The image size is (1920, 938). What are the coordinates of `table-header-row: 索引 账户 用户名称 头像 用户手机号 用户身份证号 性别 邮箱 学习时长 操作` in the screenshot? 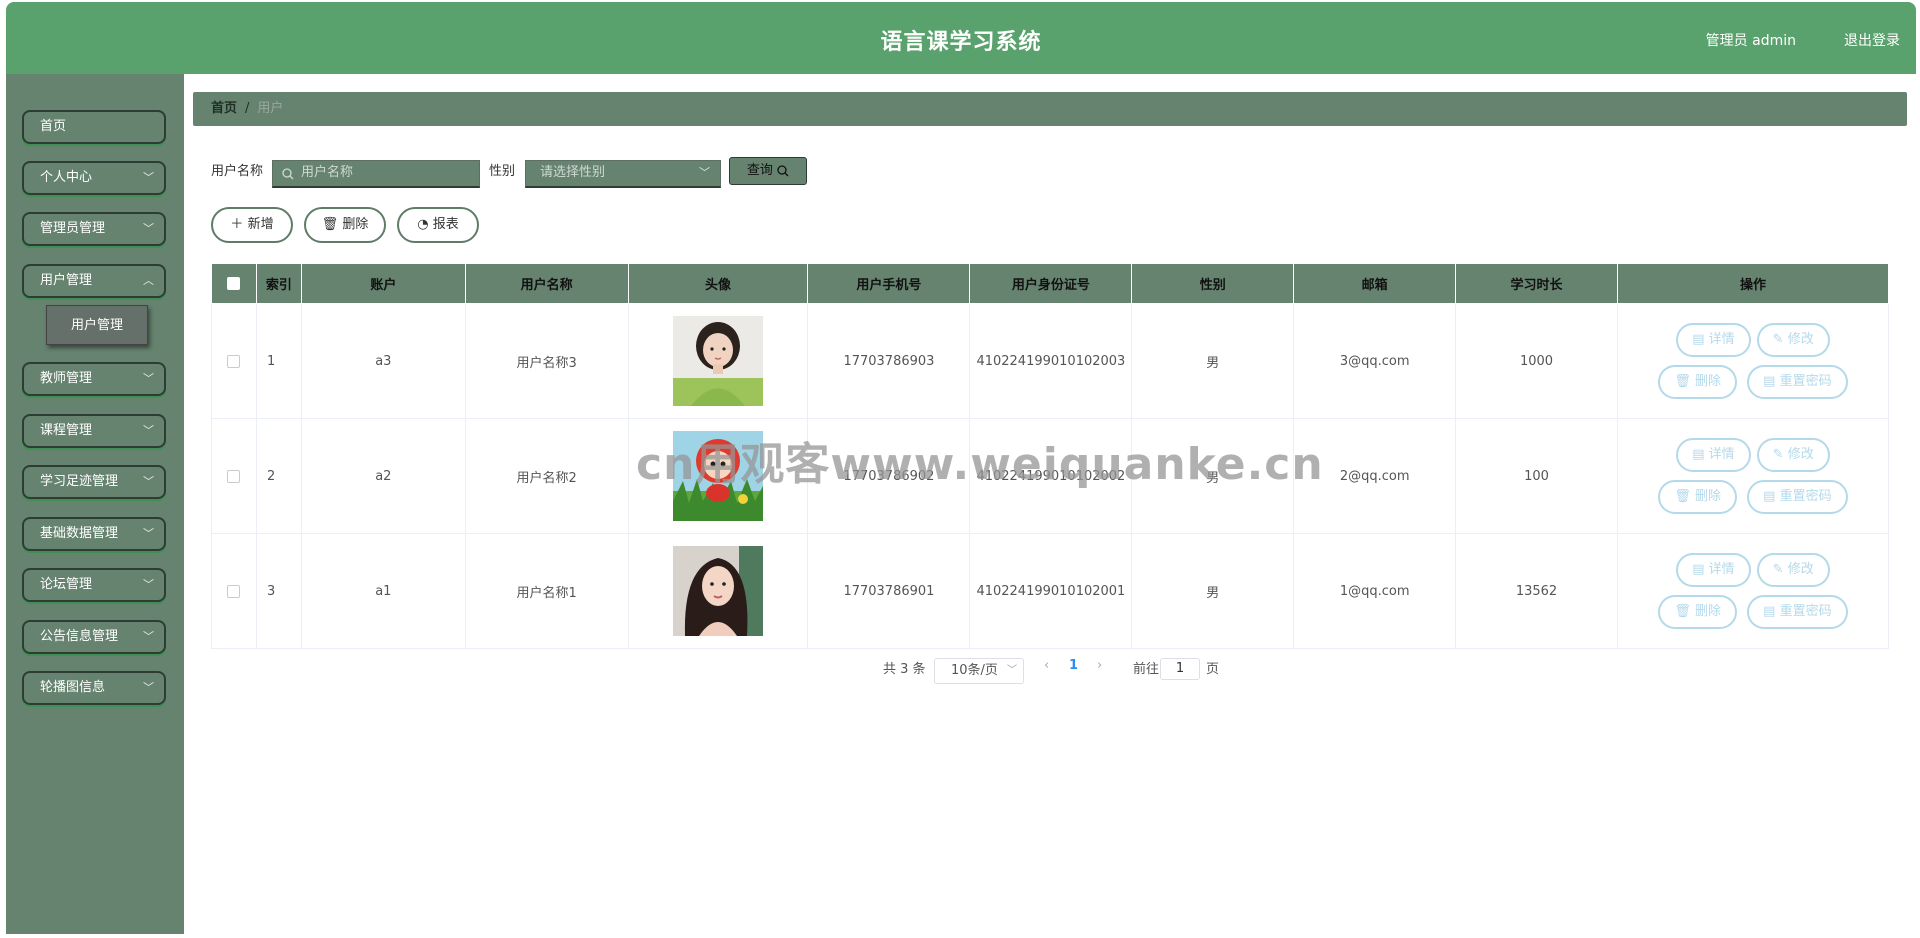 It's located at (1050, 283).